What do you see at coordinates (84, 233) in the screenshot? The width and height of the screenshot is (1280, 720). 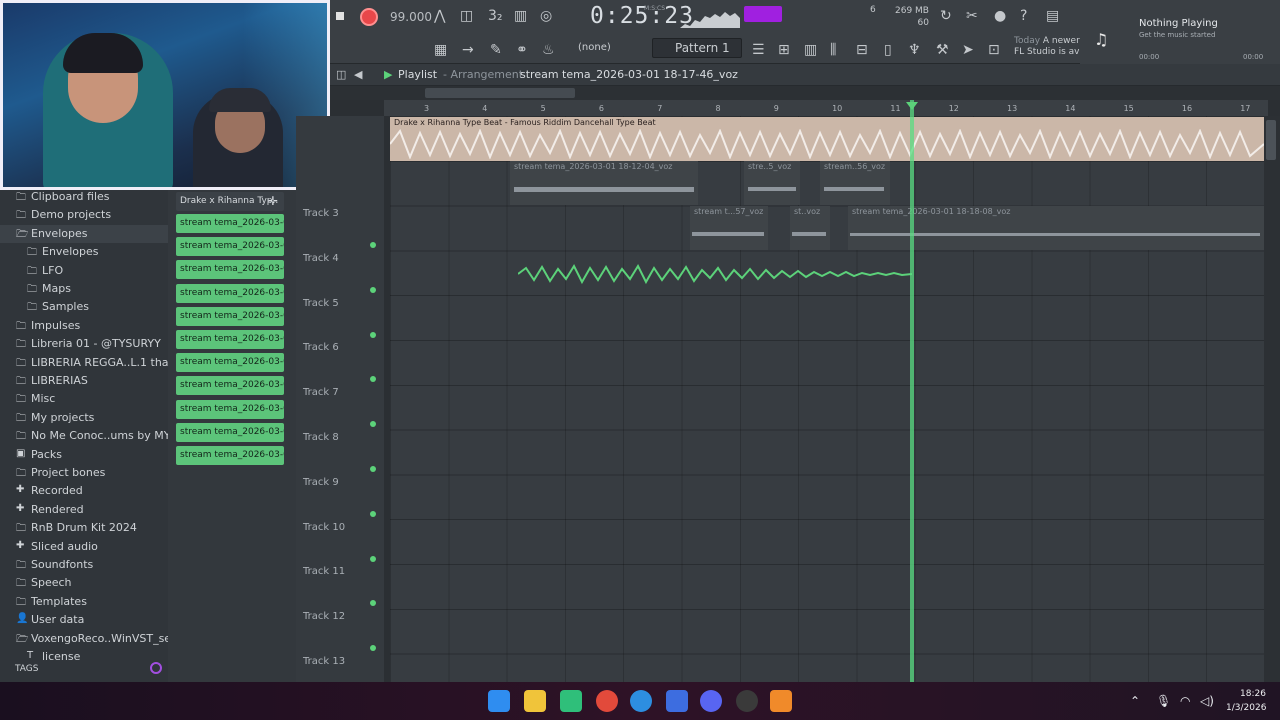 I see `browser-item: 🗁 Envelopes` at bounding box center [84, 233].